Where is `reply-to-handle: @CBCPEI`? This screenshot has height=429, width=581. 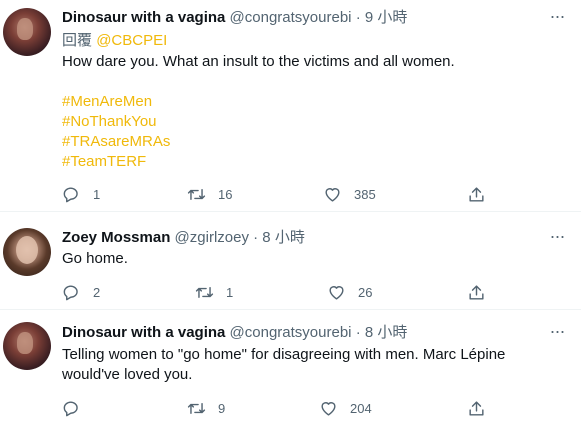 reply-to-handle: @CBCPEI is located at coordinates (131, 40).